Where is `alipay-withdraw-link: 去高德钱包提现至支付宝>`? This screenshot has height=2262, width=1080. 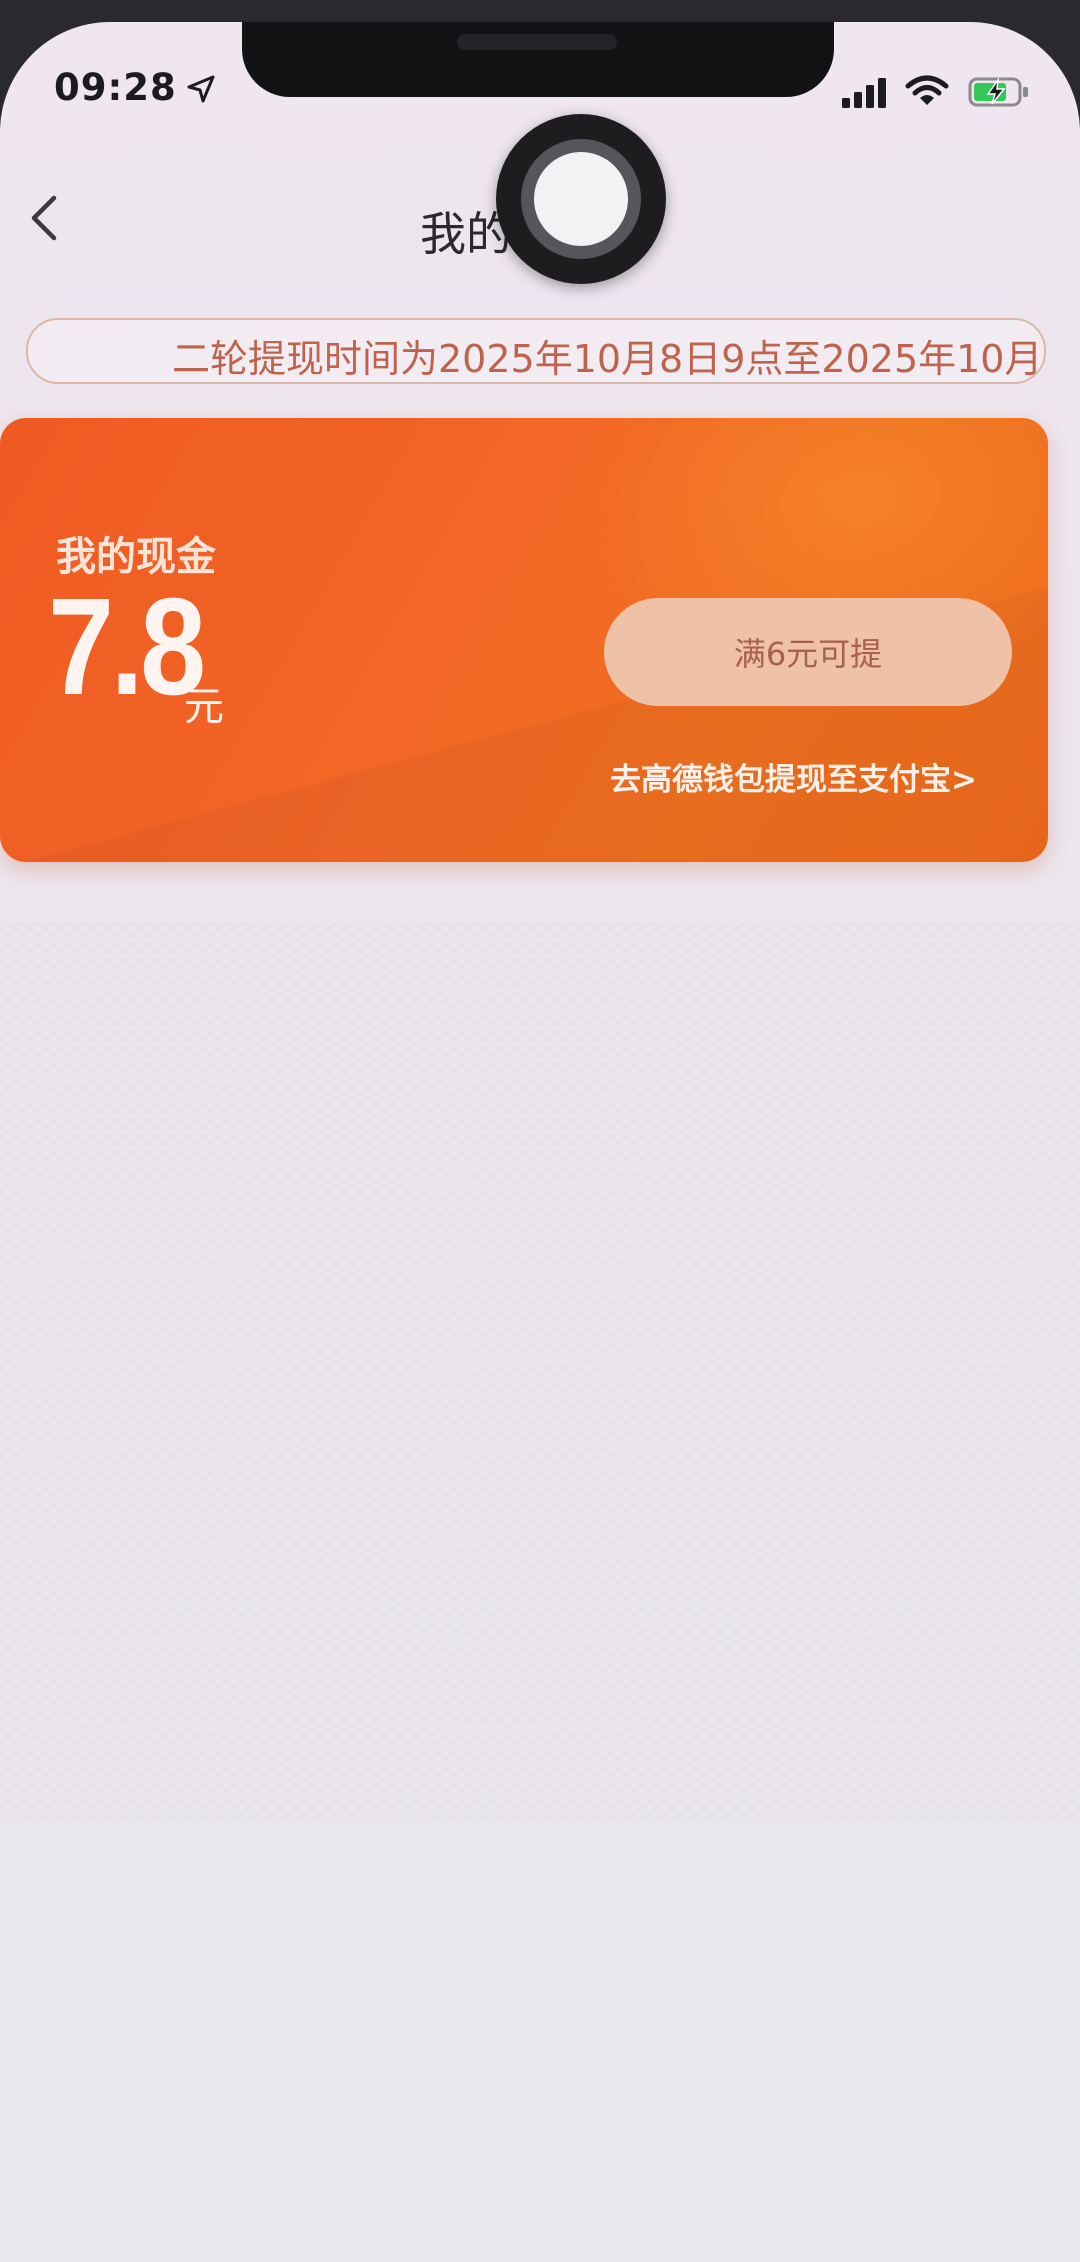 alipay-withdraw-link: 去高德钱包提现至支付宝> is located at coordinates (793, 776).